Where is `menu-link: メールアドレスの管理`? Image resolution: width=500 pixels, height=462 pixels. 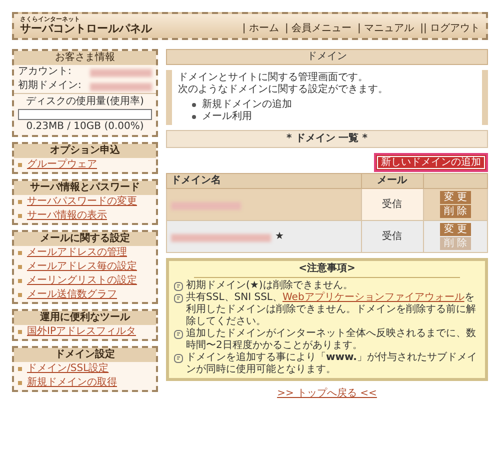 menu-link: メールアドレスの管理 is located at coordinates (85, 253).